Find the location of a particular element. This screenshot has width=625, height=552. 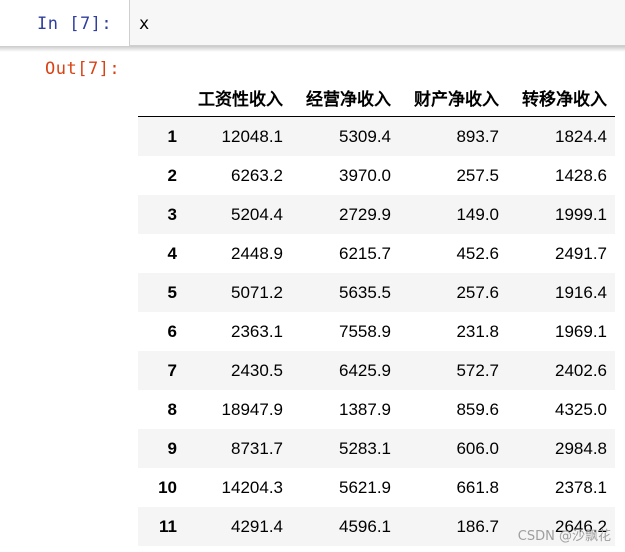

table-cell: 7558.9 is located at coordinates (365, 331).